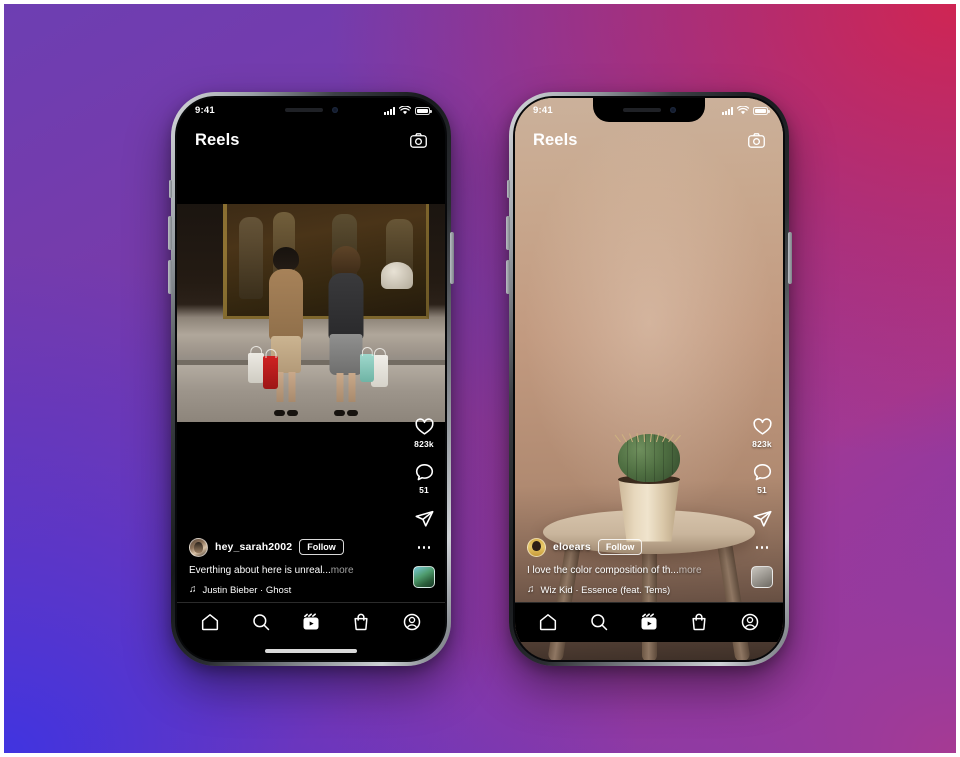 The image size is (960, 757). Describe the element at coordinates (635, 590) in the screenshot. I see `audio-row: ♫ Wiz Kid · Essence (feat. Tems)` at that location.